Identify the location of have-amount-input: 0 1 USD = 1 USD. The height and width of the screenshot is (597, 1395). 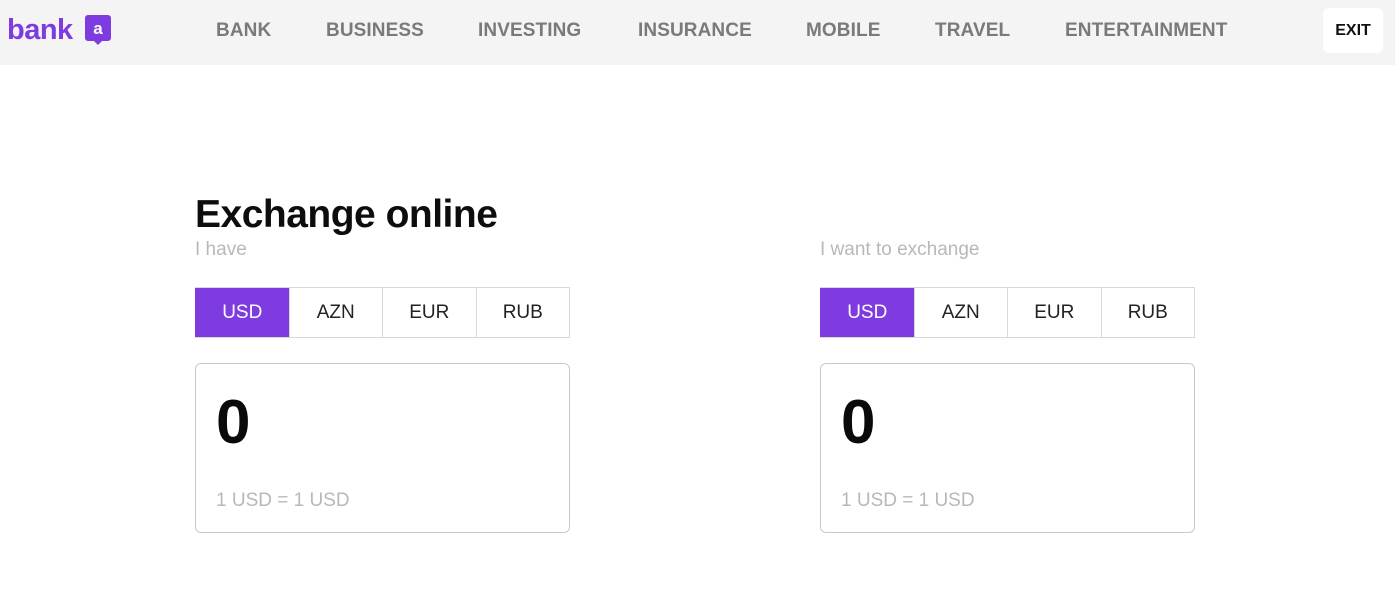
(382, 448).